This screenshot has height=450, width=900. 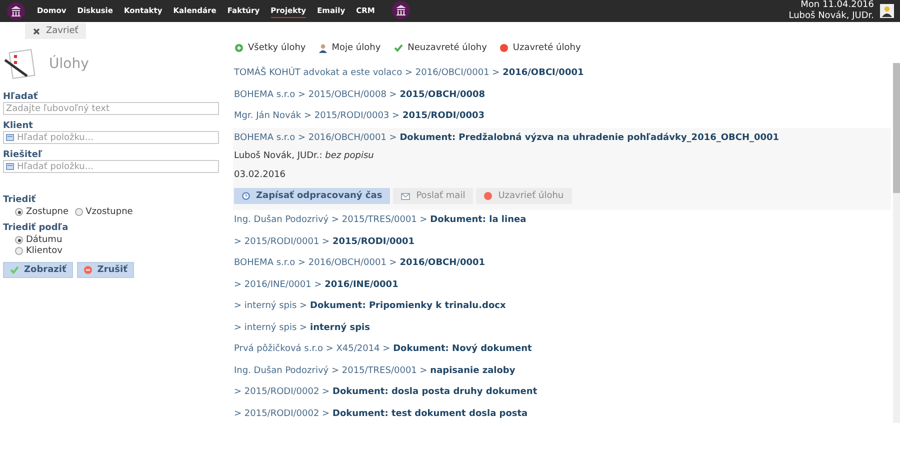 I want to click on minus-circle-icon, so click(x=88, y=270).